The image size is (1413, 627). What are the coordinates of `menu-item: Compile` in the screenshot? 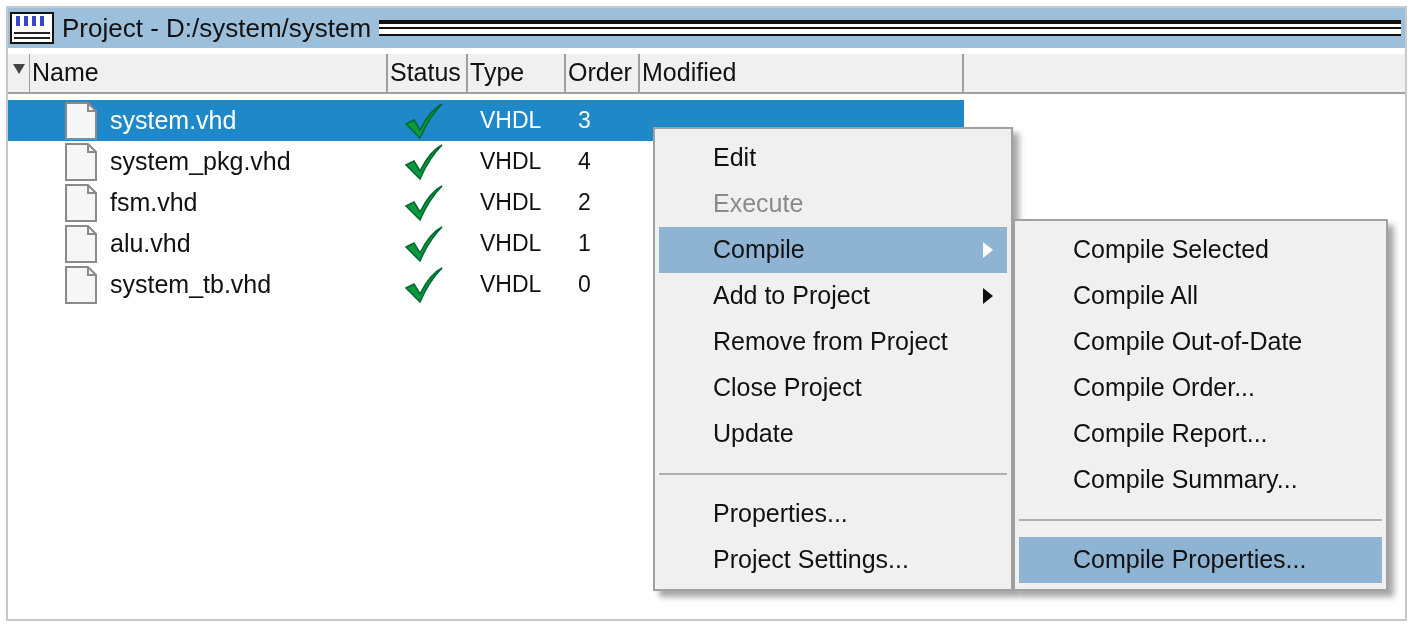 It's located at (833, 250).